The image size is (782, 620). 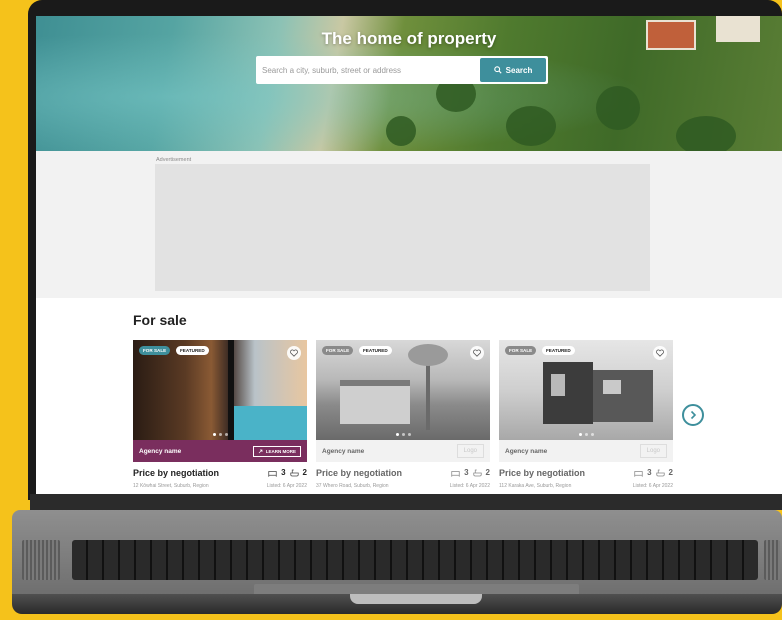 What do you see at coordinates (409, 38) in the screenshot?
I see `hero-title: The home of property` at bounding box center [409, 38].